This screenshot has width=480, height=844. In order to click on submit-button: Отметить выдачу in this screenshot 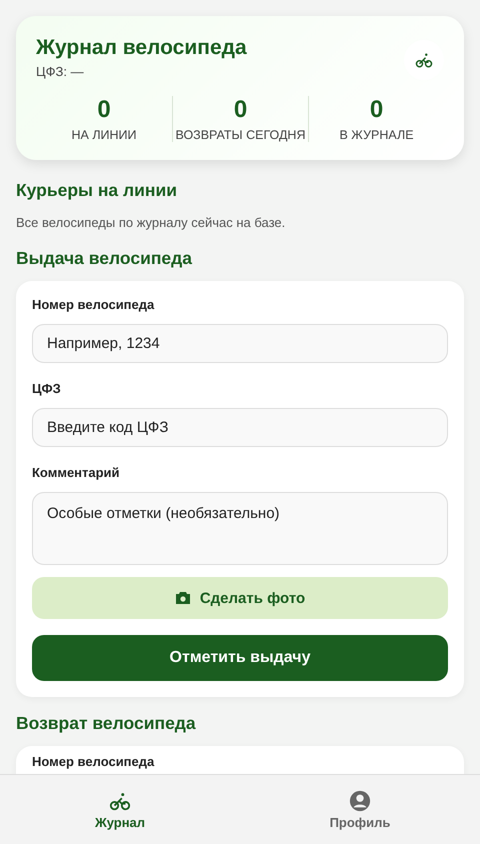, I will do `click(240, 658)`.